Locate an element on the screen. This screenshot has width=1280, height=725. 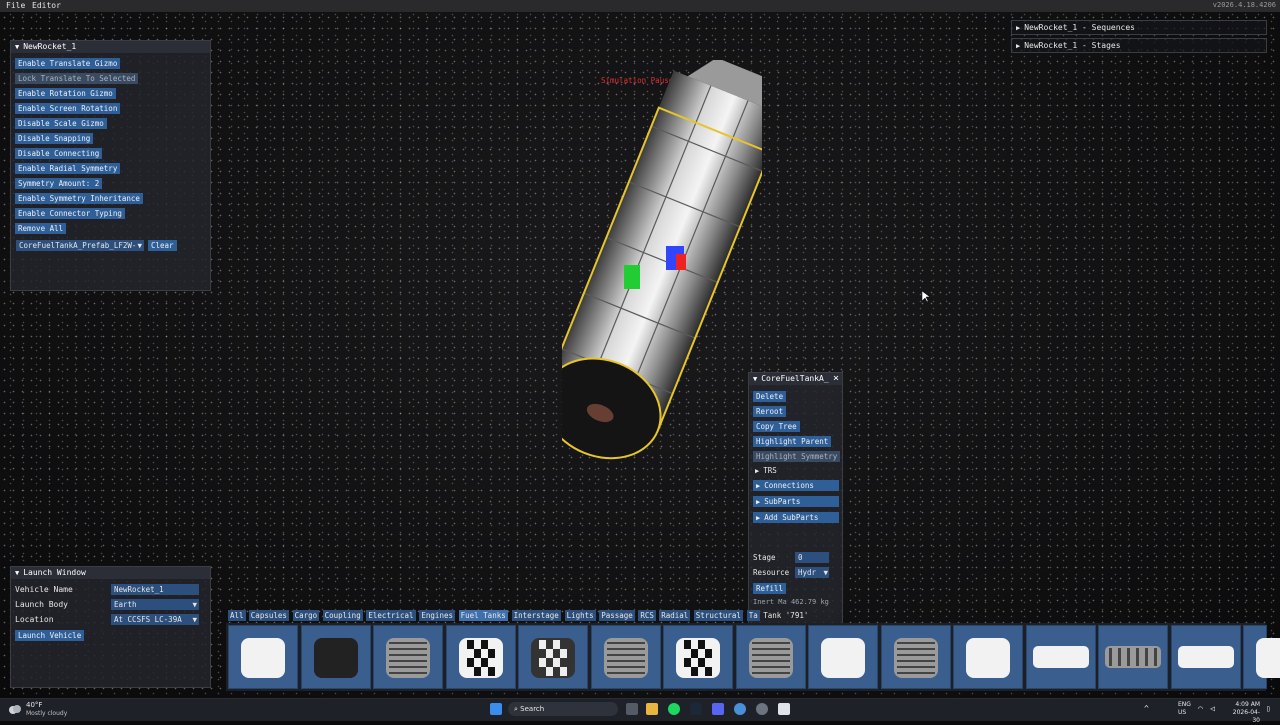
trs-header: ▶ TRS is located at coordinates (766, 470).